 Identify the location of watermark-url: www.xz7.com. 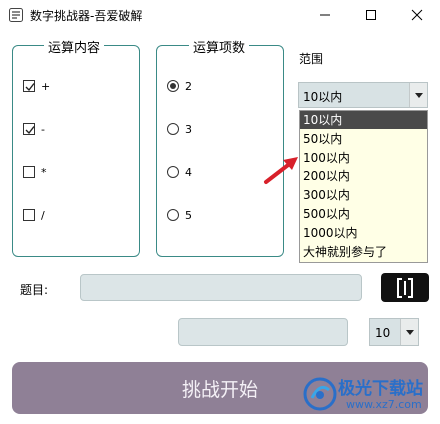
(384, 404).